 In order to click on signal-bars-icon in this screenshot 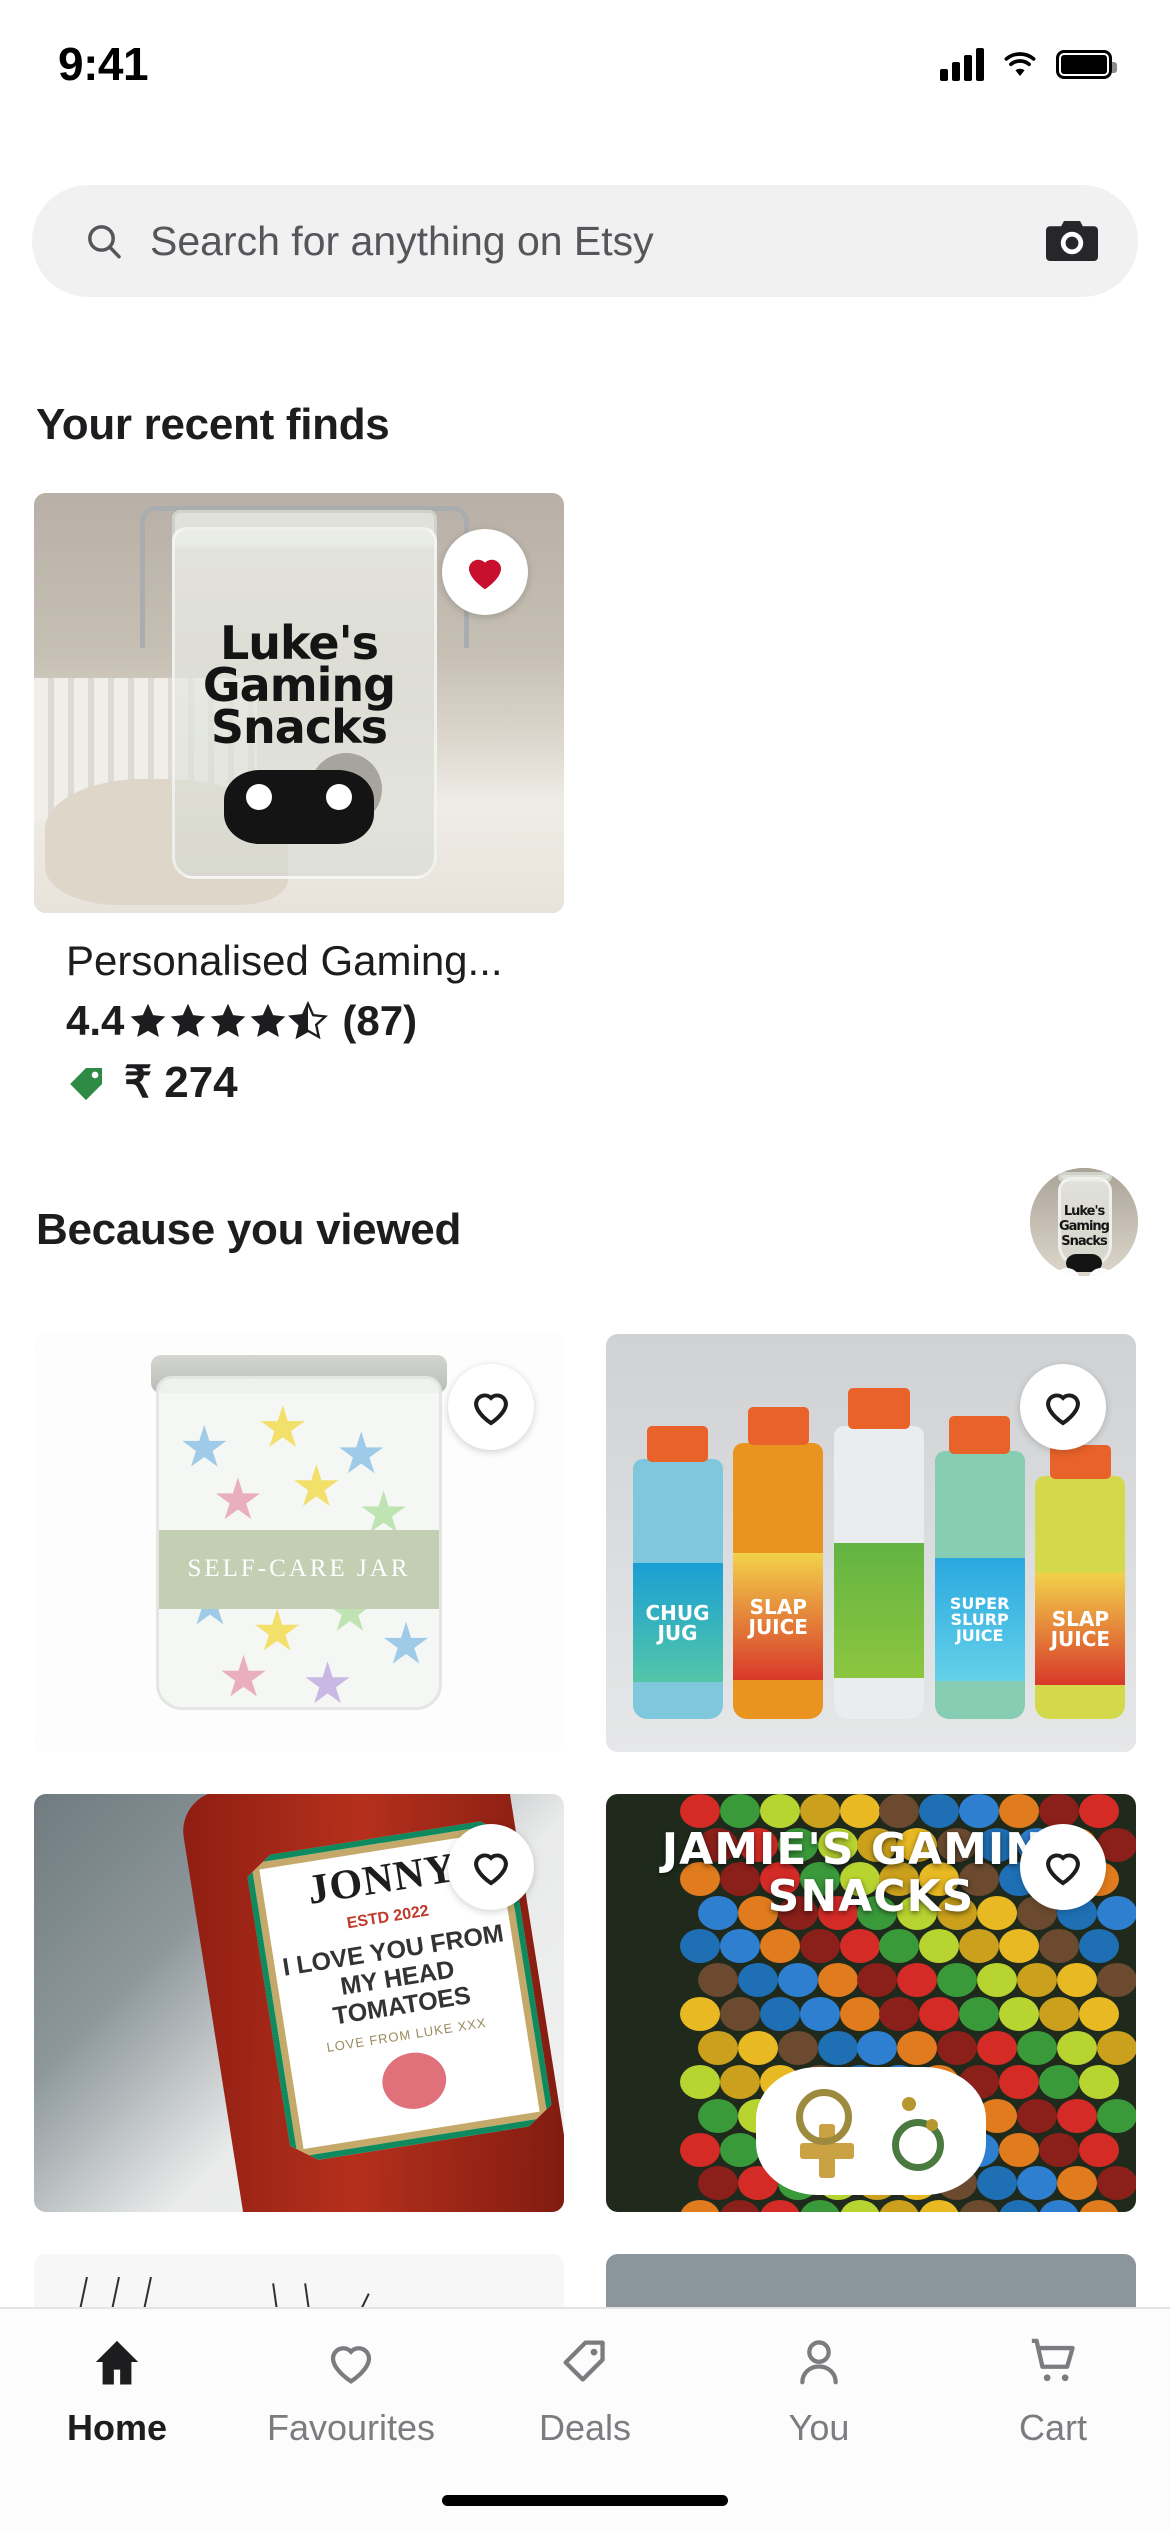, I will do `click(962, 64)`.